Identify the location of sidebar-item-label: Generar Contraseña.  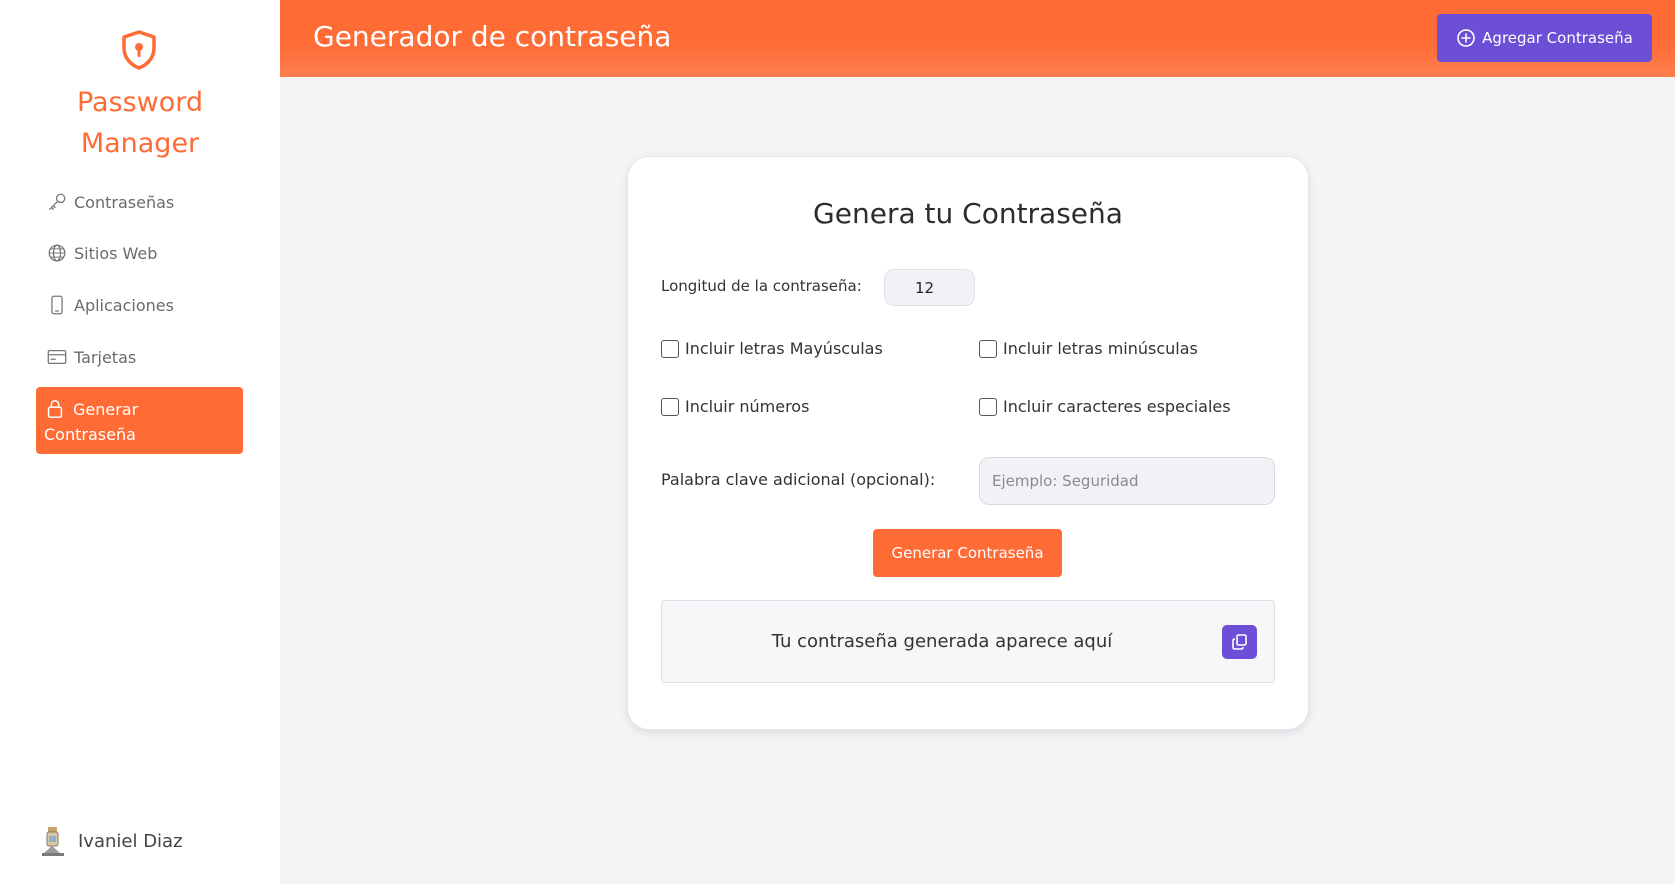
(91, 422).